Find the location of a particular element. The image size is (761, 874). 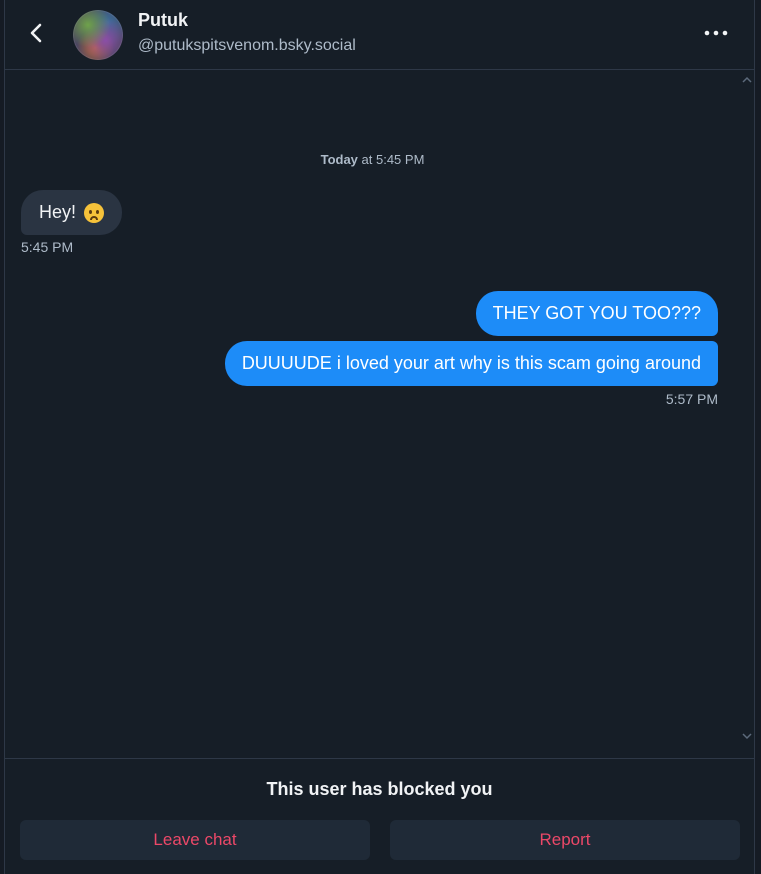

back-button is located at coordinates (36, 33).